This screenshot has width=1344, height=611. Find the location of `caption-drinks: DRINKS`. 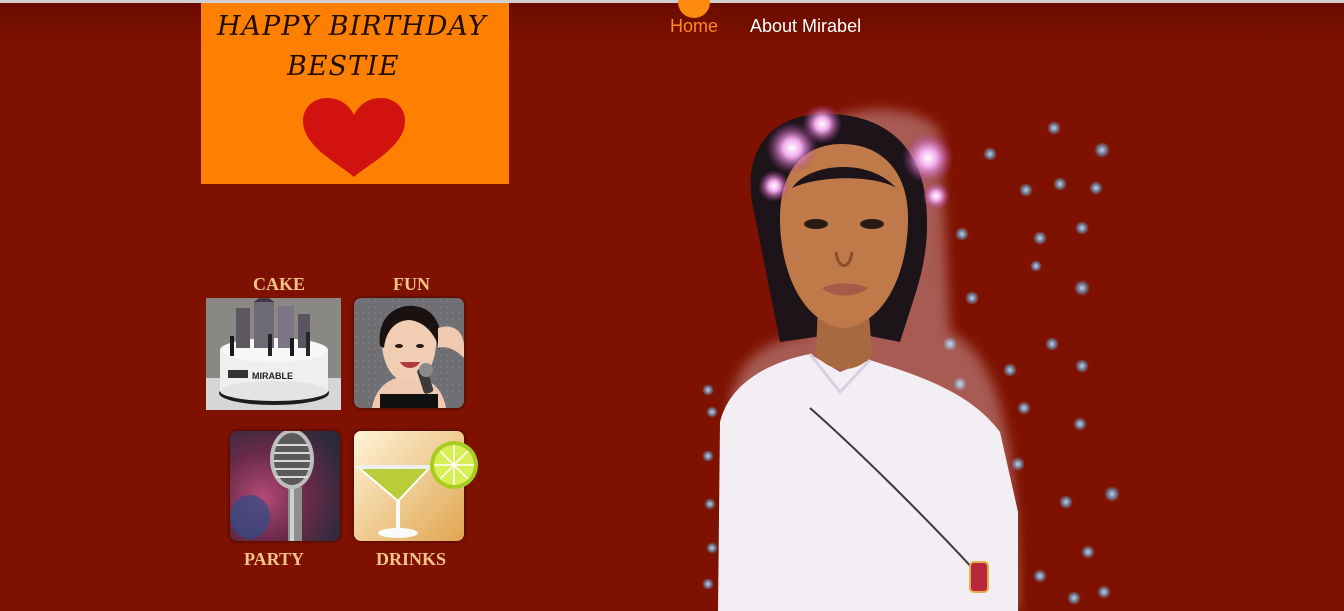

caption-drinks: DRINKS is located at coordinates (411, 559).